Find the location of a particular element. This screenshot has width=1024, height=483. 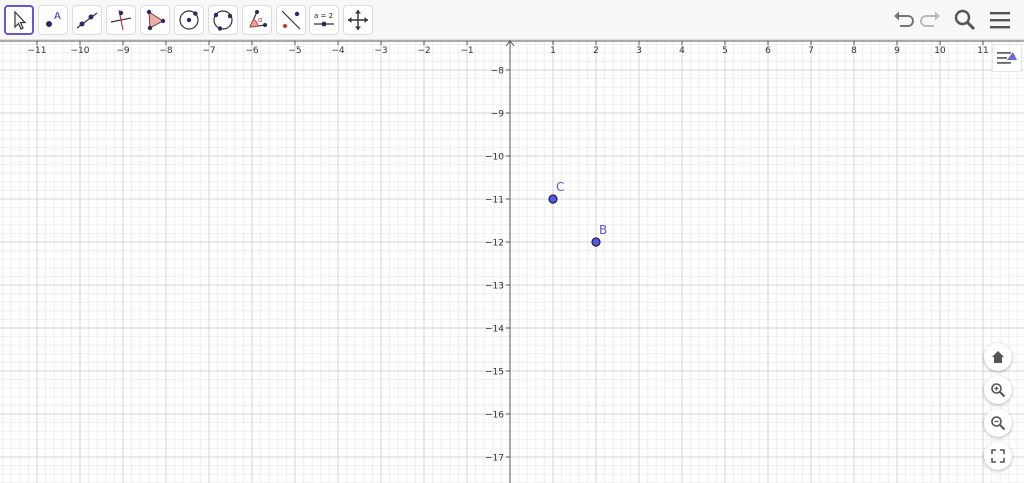

y-tick-label: −16 is located at coordinates (494, 416).